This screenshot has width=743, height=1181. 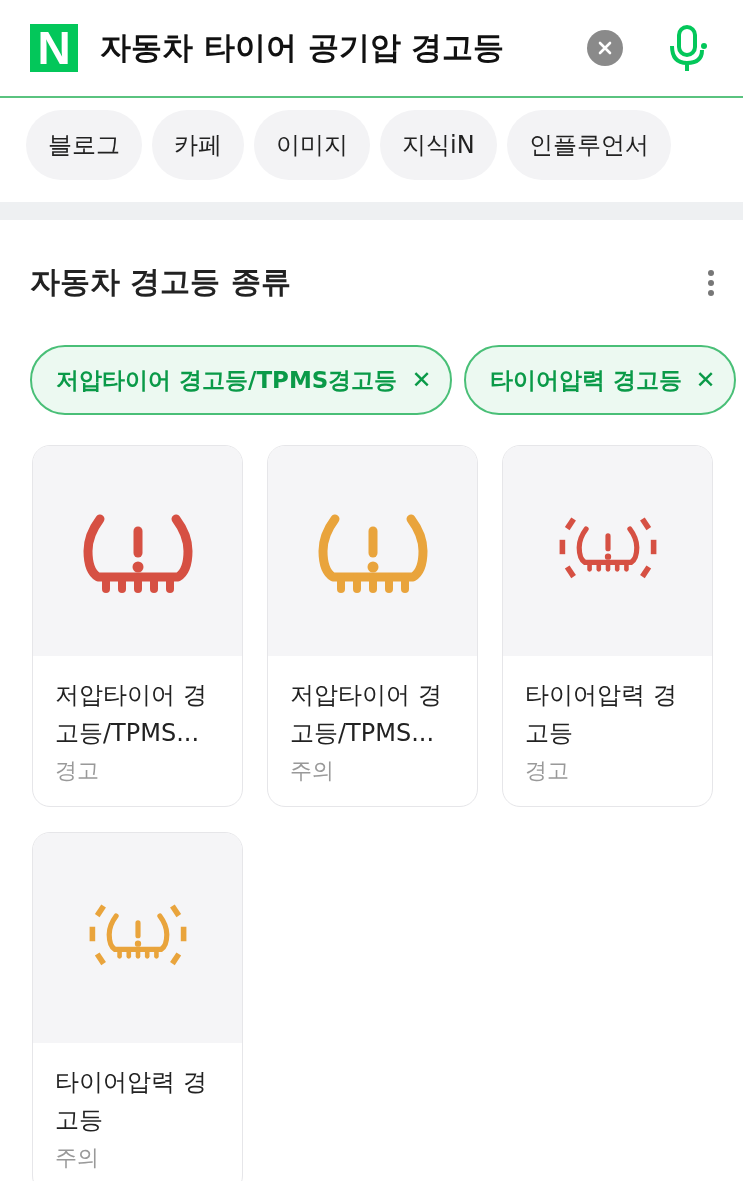 I want to click on result-card: 타이어압력 경고등 경고, so click(x=607, y=626).